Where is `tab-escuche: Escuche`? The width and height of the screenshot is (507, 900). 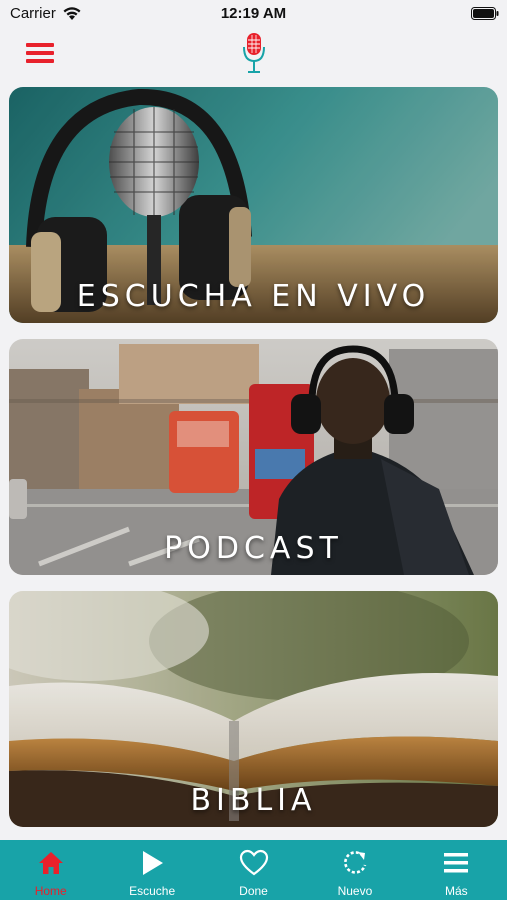
tab-escuche: Escuche is located at coordinates (151, 870).